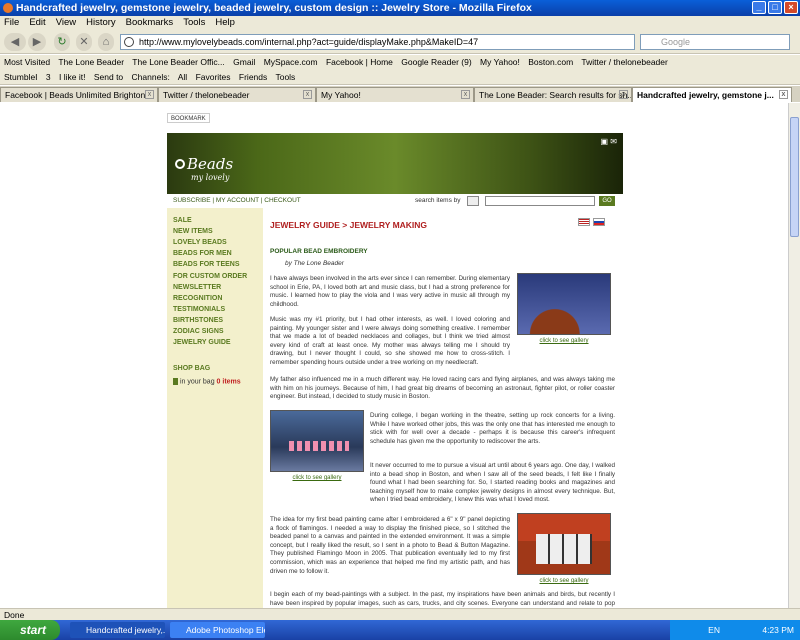  What do you see at coordinates (27, 62) in the screenshot?
I see `bookmark-item: Most Visited` at bounding box center [27, 62].